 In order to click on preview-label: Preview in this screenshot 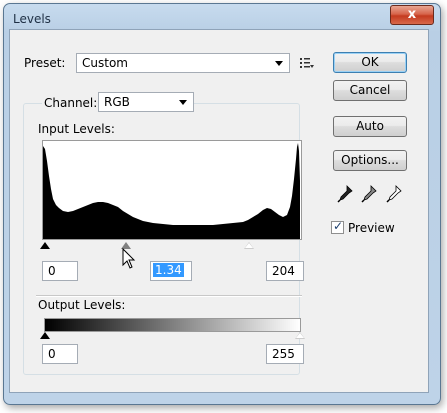, I will do `click(371, 228)`.